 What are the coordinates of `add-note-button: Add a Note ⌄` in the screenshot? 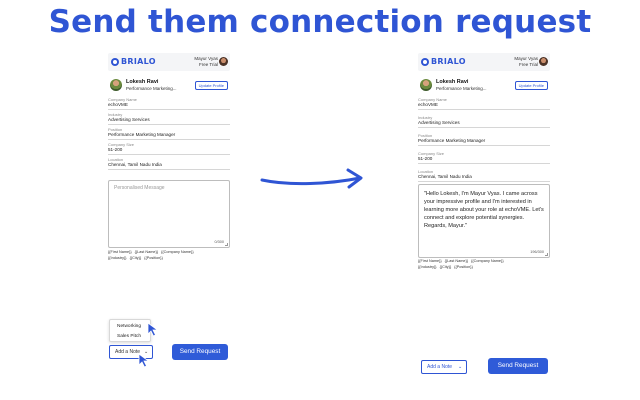 It's located at (444, 367).